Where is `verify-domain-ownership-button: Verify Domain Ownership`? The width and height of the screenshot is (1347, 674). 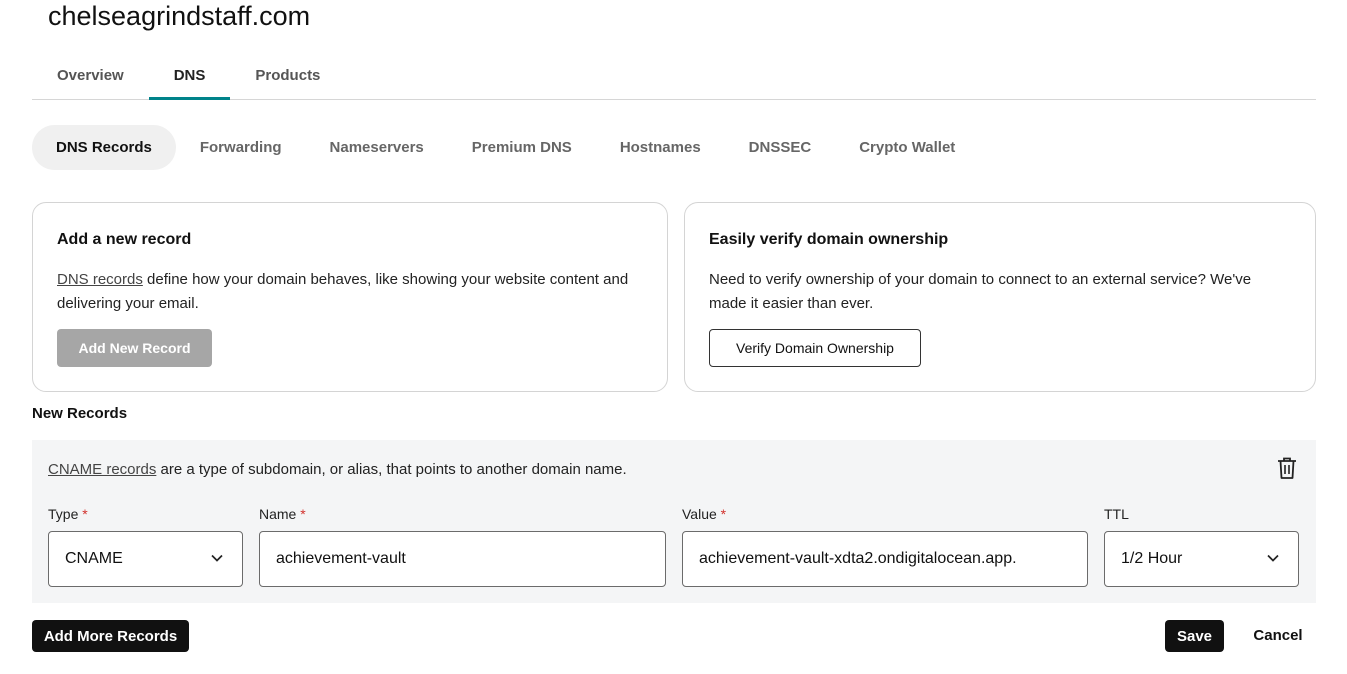 verify-domain-ownership-button: Verify Domain Ownership is located at coordinates (815, 348).